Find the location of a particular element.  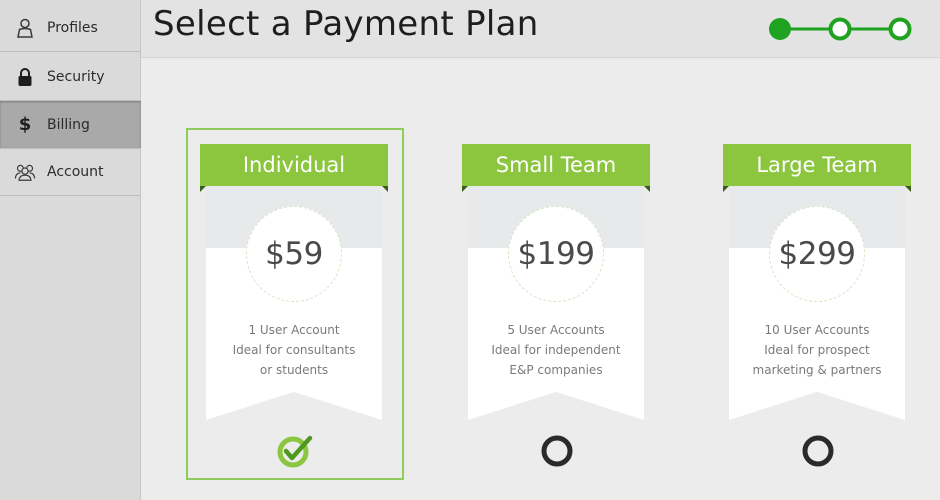

header: Select a Payment Plan is located at coordinates (540, 29).